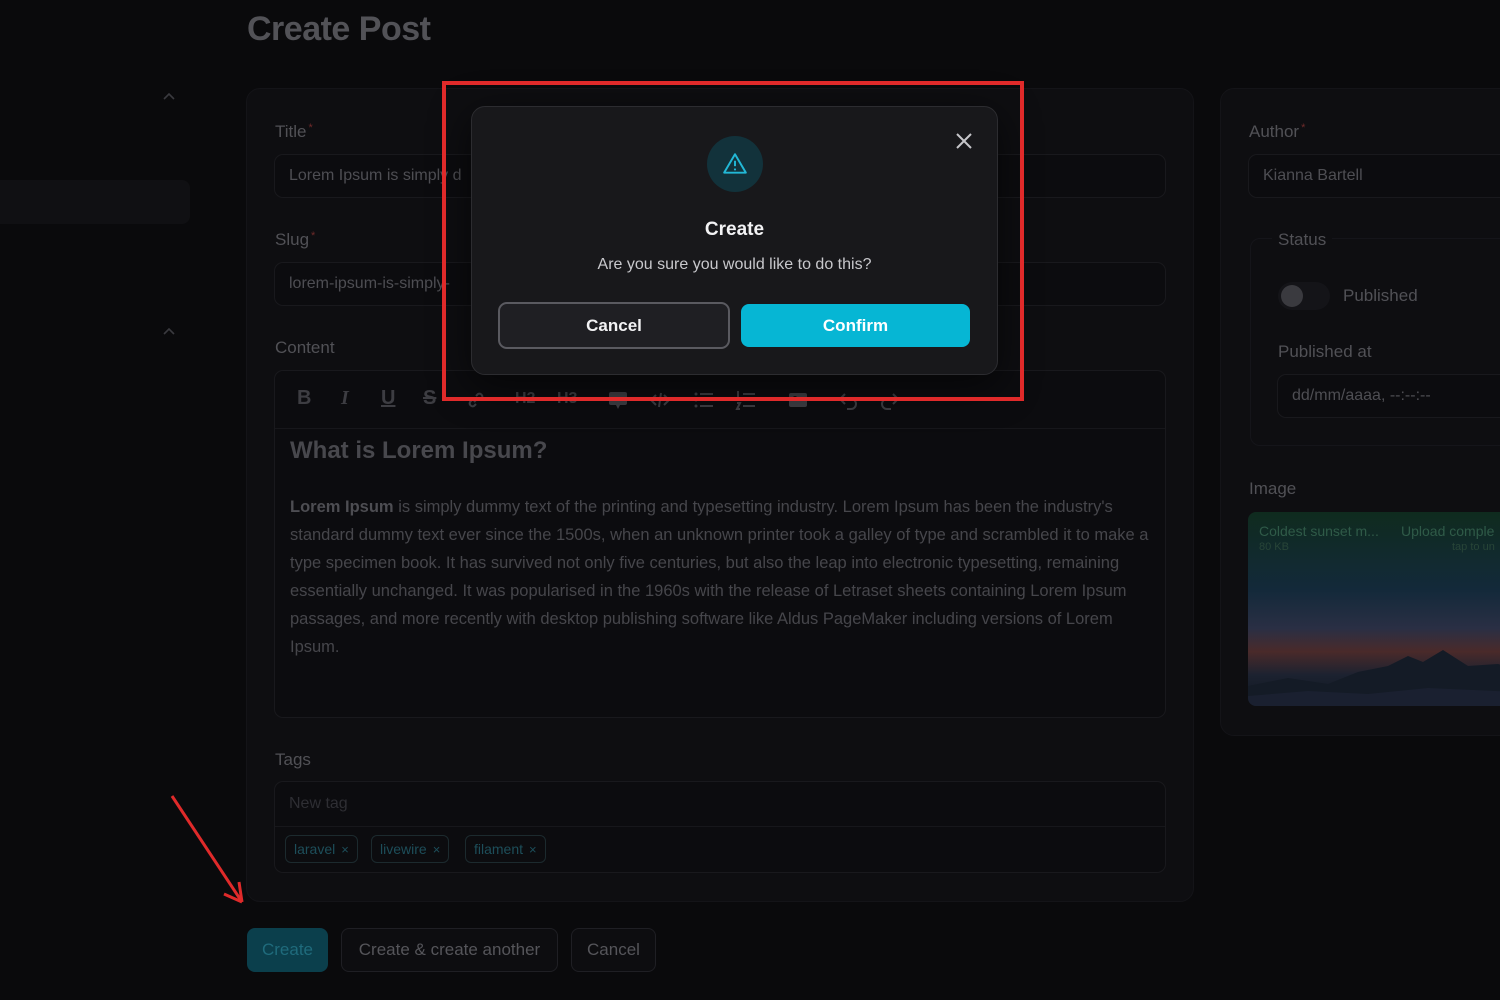 The height and width of the screenshot is (1000, 1500). I want to click on code-block-icon, so click(660, 400).